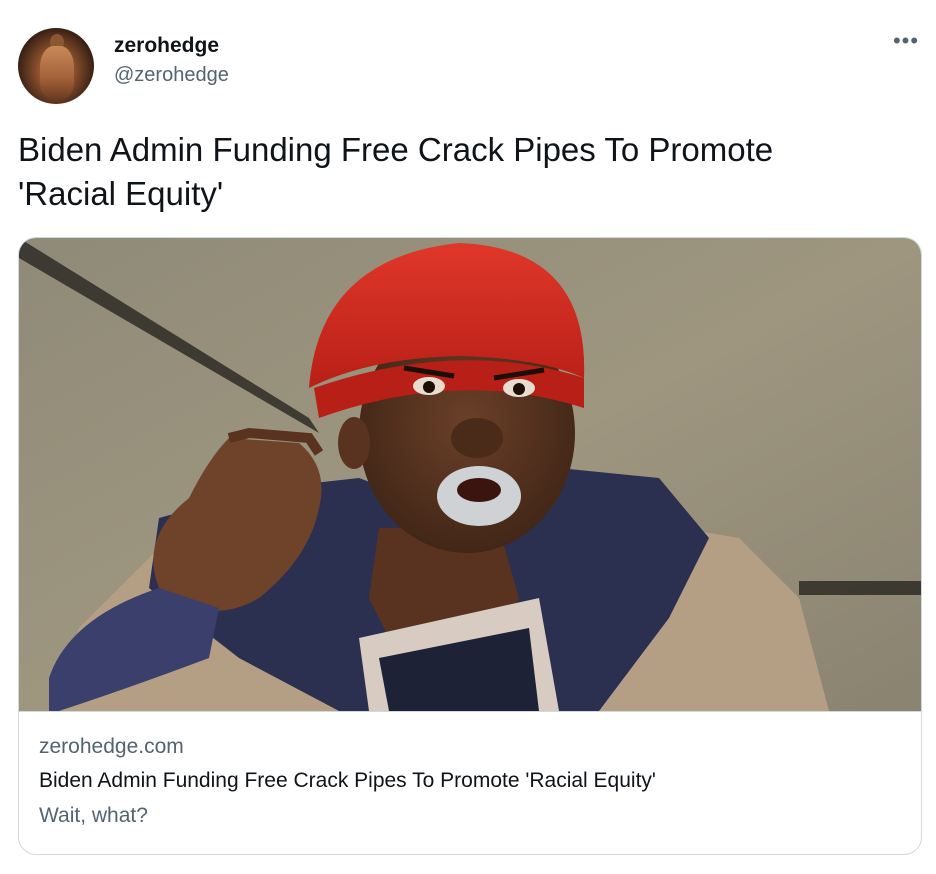  Describe the element at coordinates (57, 72) in the screenshot. I see `avatar-torso` at that location.